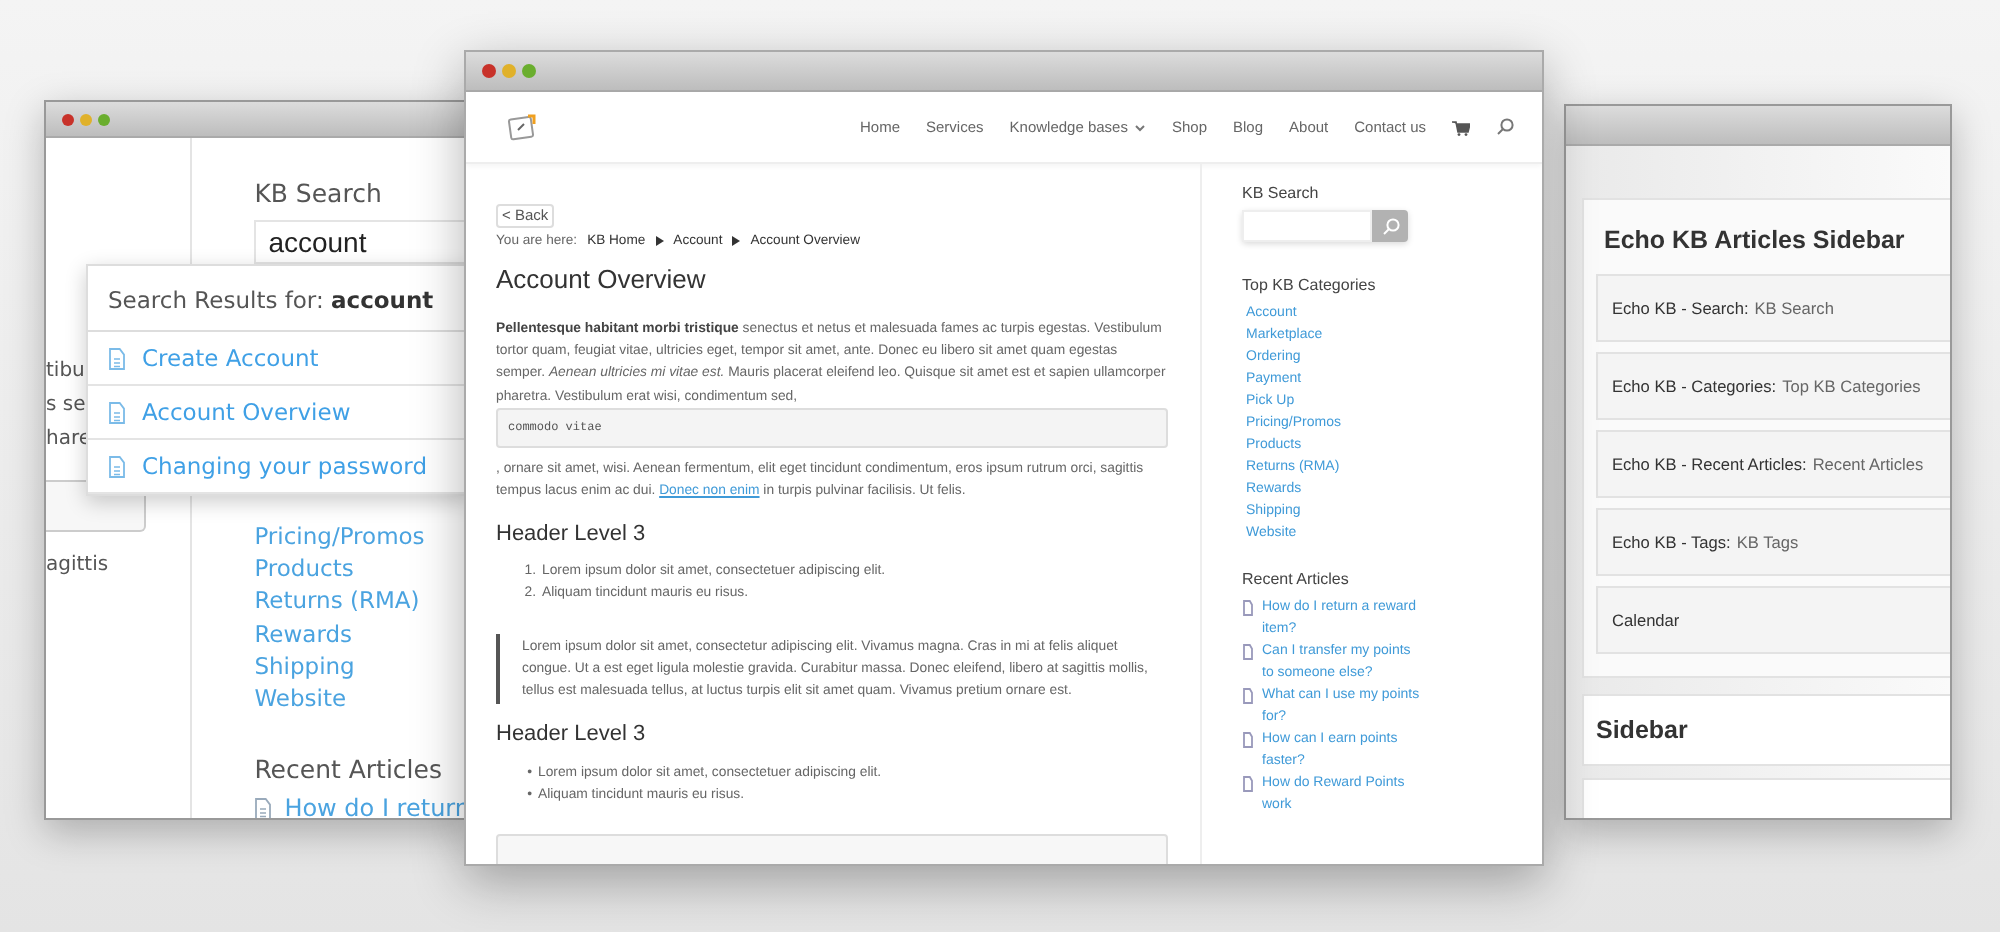 The image size is (2000, 932). I want to click on widget-row: Calendar, so click(1773, 620).